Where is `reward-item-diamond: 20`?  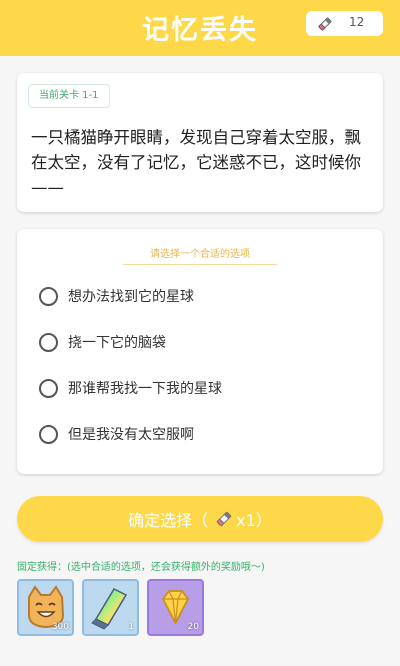 reward-item-diamond: 20 is located at coordinates (175, 607).